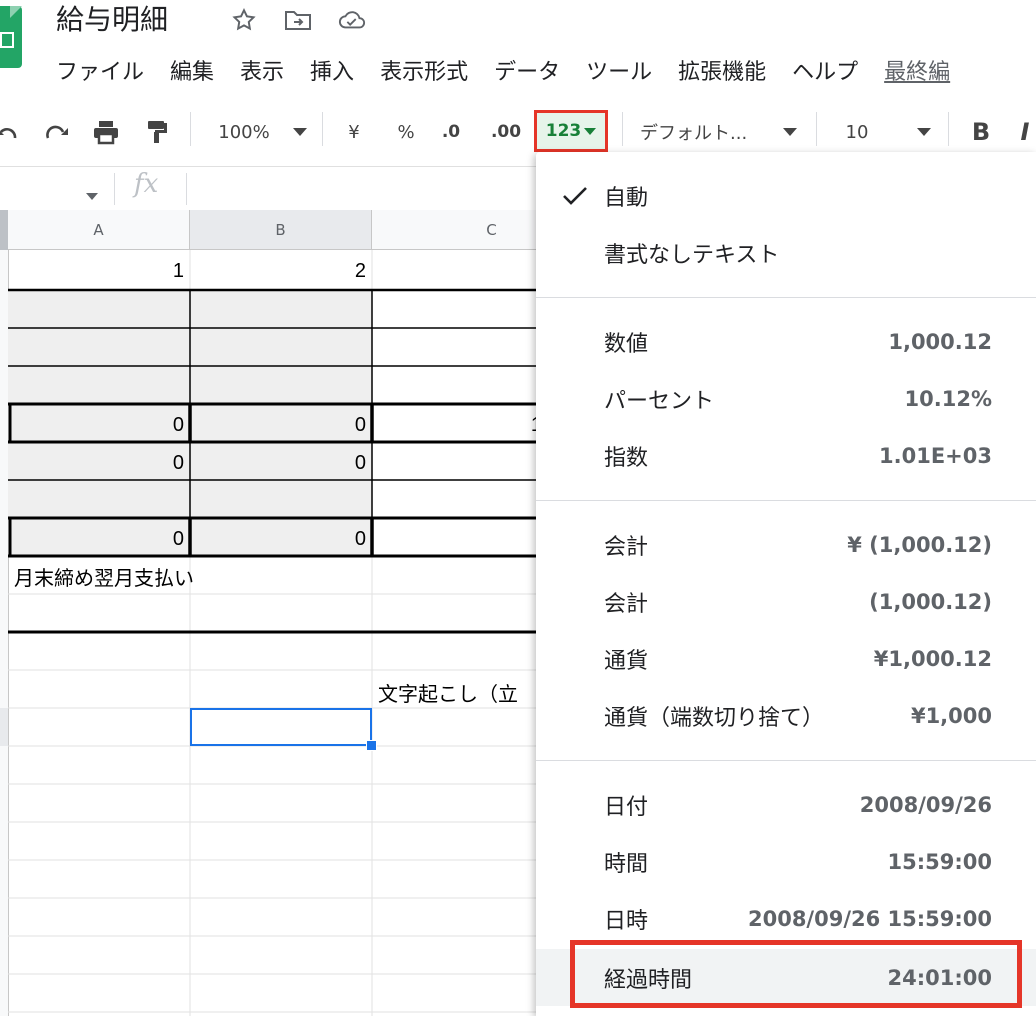 The height and width of the screenshot is (1016, 1036). Describe the element at coordinates (930, 601) in the screenshot. I see `format-example: (1,000.12)` at that location.